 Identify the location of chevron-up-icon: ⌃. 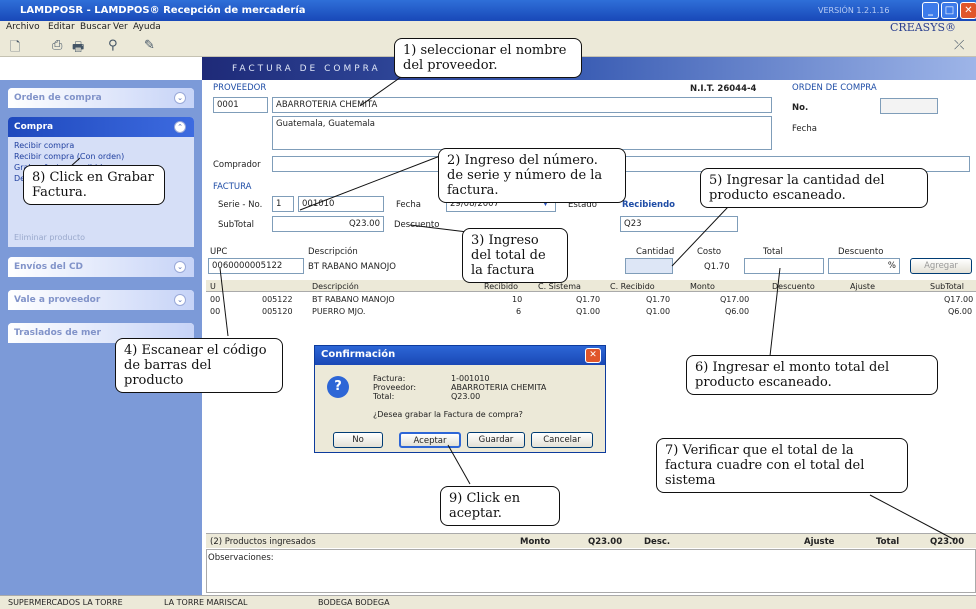
(180, 127).